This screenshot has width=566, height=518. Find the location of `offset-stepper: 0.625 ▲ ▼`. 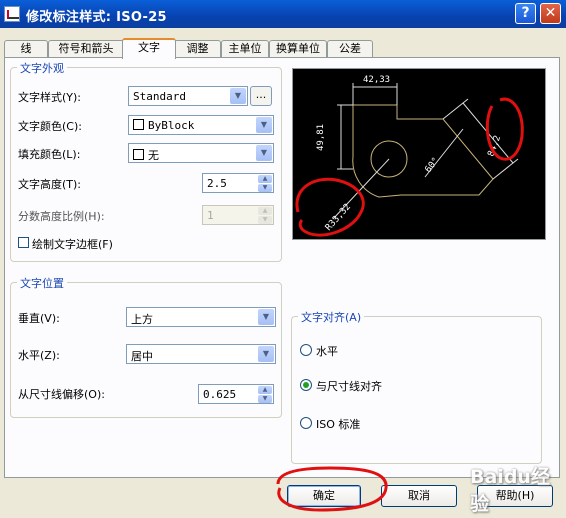

offset-stepper: 0.625 ▲ ▼ is located at coordinates (236, 394).